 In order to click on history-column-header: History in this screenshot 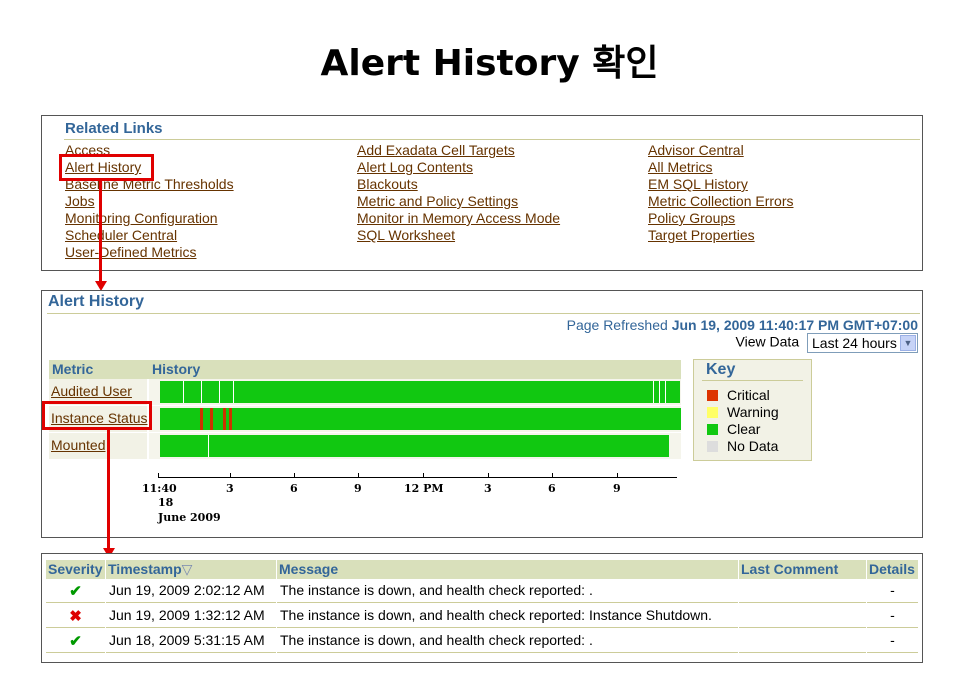, I will do `click(176, 369)`.